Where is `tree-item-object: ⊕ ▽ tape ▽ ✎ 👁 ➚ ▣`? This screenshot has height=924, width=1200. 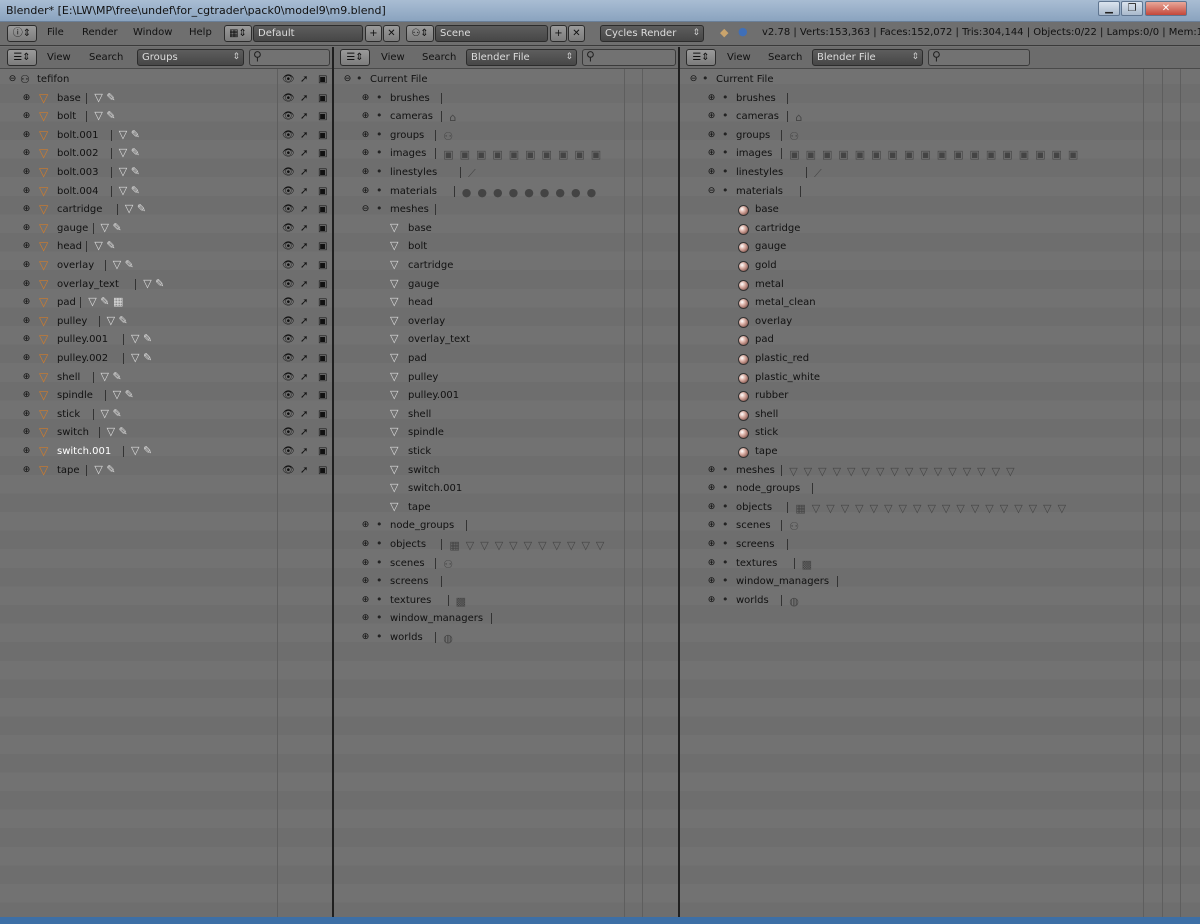
tree-item-object: ⊕ ▽ tape ▽ ✎ 👁 ➚ ▣ is located at coordinates (166, 471).